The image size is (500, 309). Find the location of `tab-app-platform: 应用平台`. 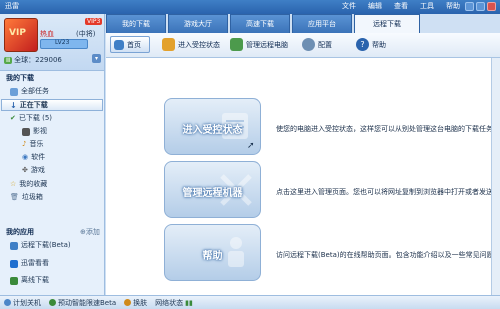

tab-app-platform: 应用平台 is located at coordinates (322, 23).